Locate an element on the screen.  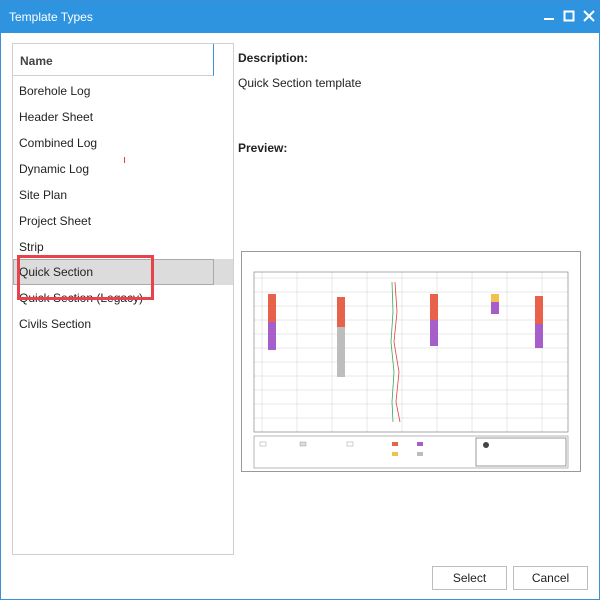
description-value: Quick Section template is located at coordinates (300, 83).